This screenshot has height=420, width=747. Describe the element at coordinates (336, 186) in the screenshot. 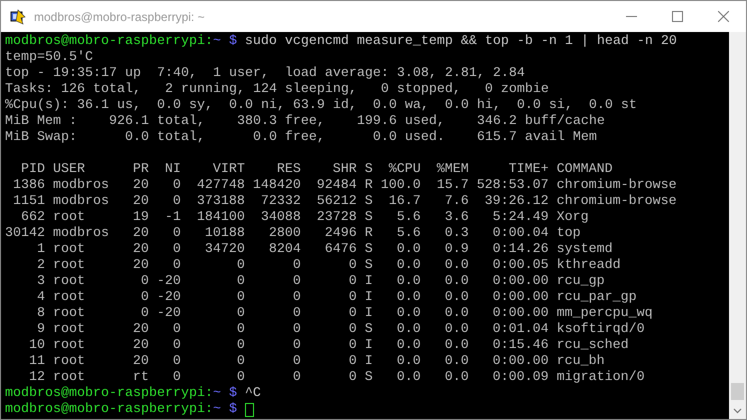

I see `table-cell-text: 92484` at that location.